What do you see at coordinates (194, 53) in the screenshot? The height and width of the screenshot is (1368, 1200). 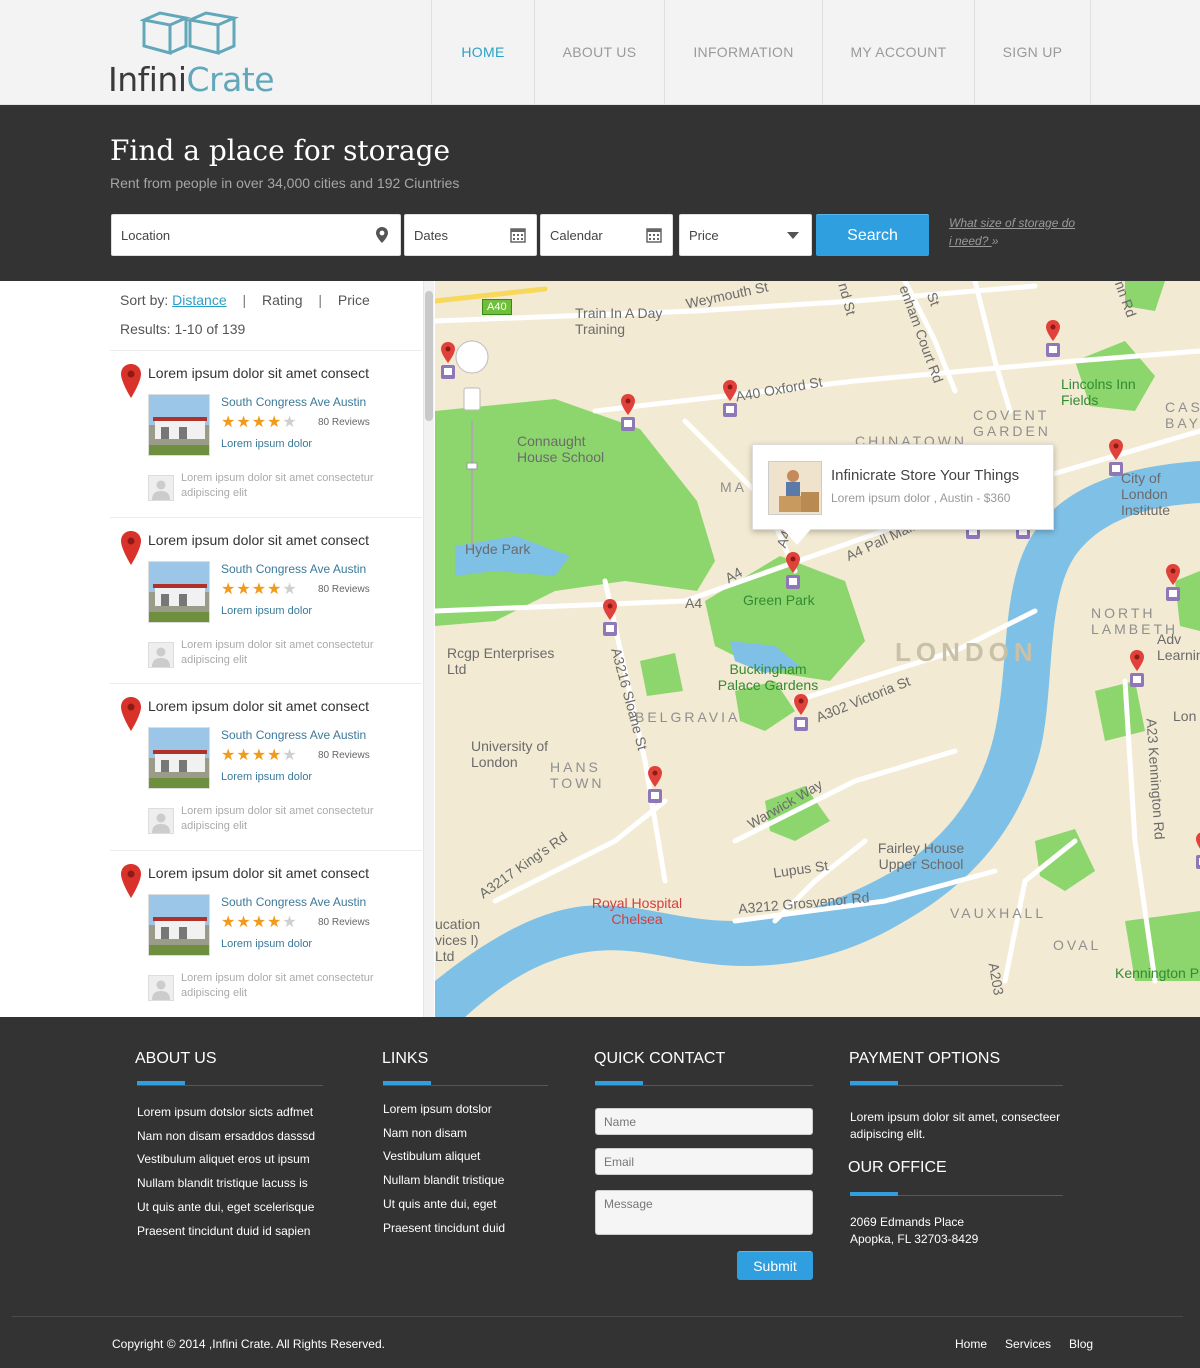 I see `logo: InfiniCrate` at bounding box center [194, 53].